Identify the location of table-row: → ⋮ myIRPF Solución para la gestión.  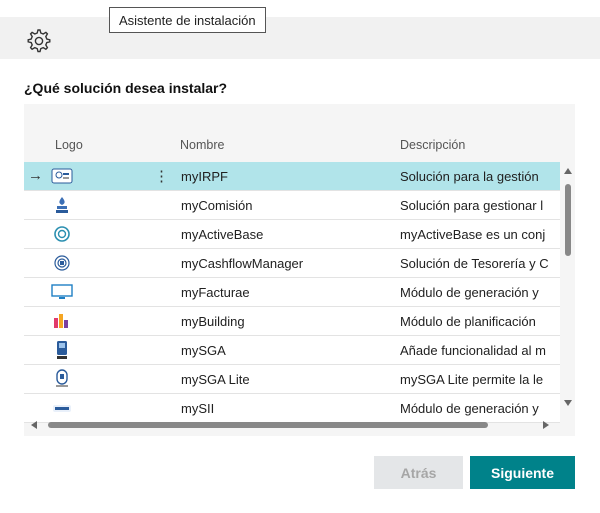
(292, 176).